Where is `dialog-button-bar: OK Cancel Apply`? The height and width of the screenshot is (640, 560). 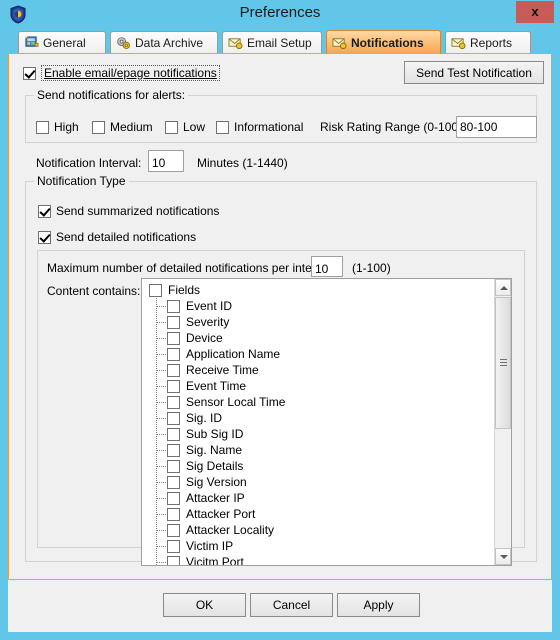 dialog-button-bar: OK Cancel Apply is located at coordinates (280, 606).